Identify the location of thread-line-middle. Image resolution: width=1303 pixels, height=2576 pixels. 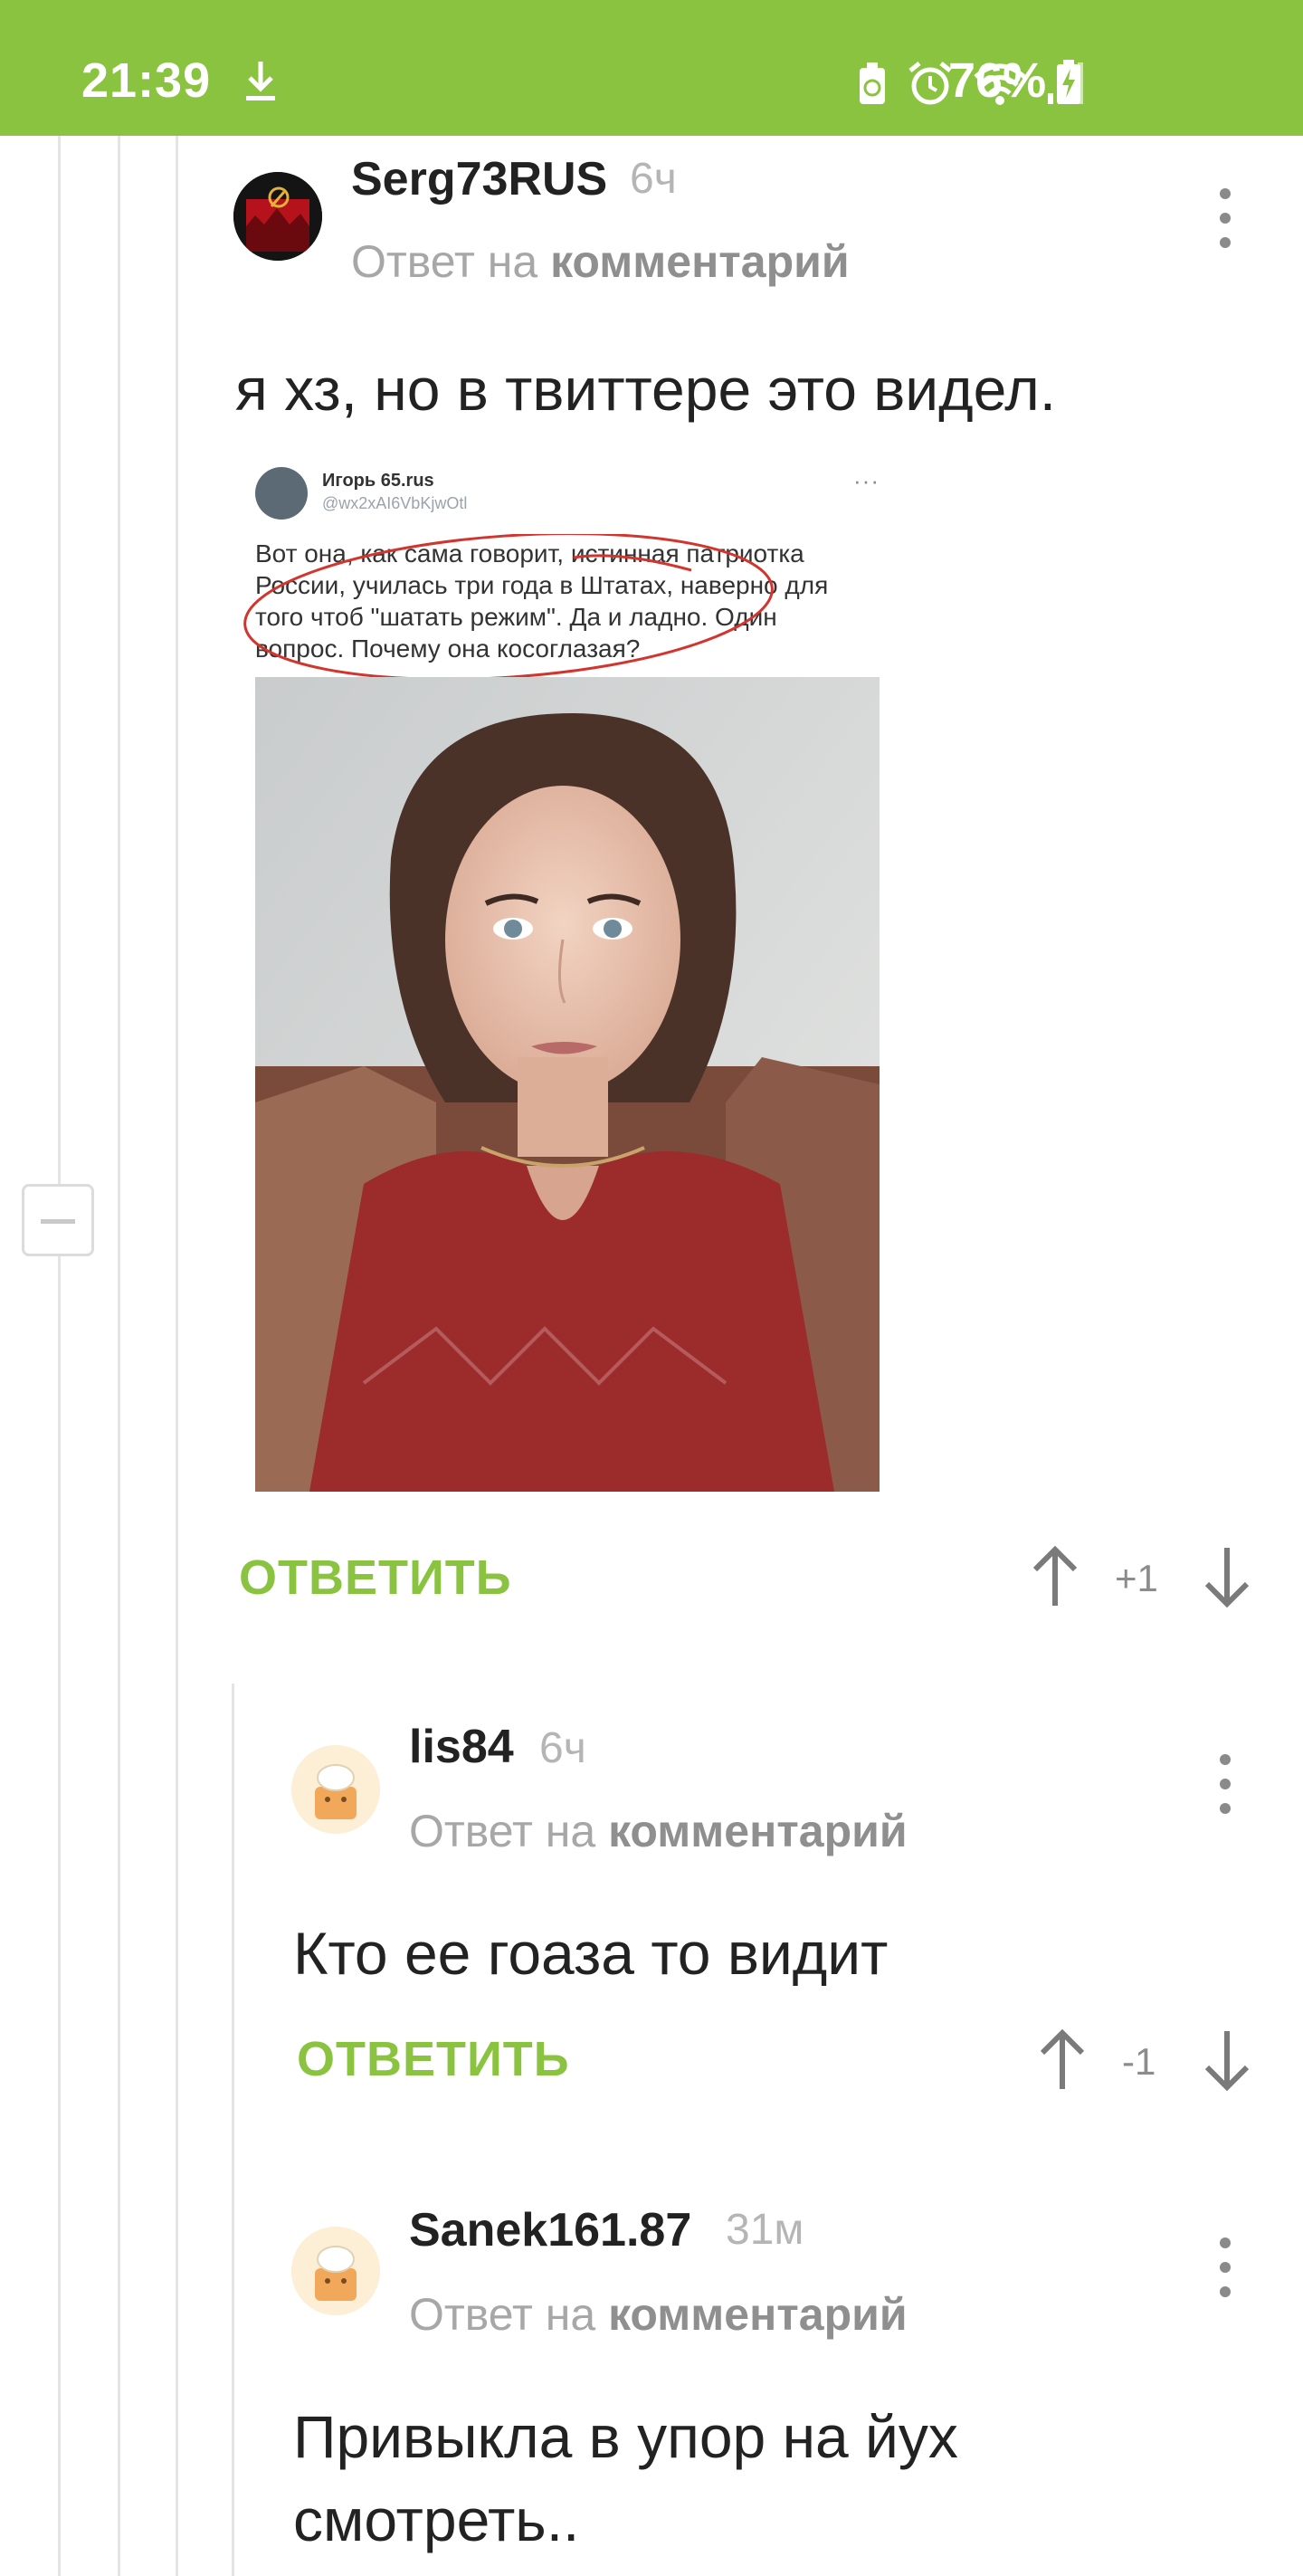
(119, 1356).